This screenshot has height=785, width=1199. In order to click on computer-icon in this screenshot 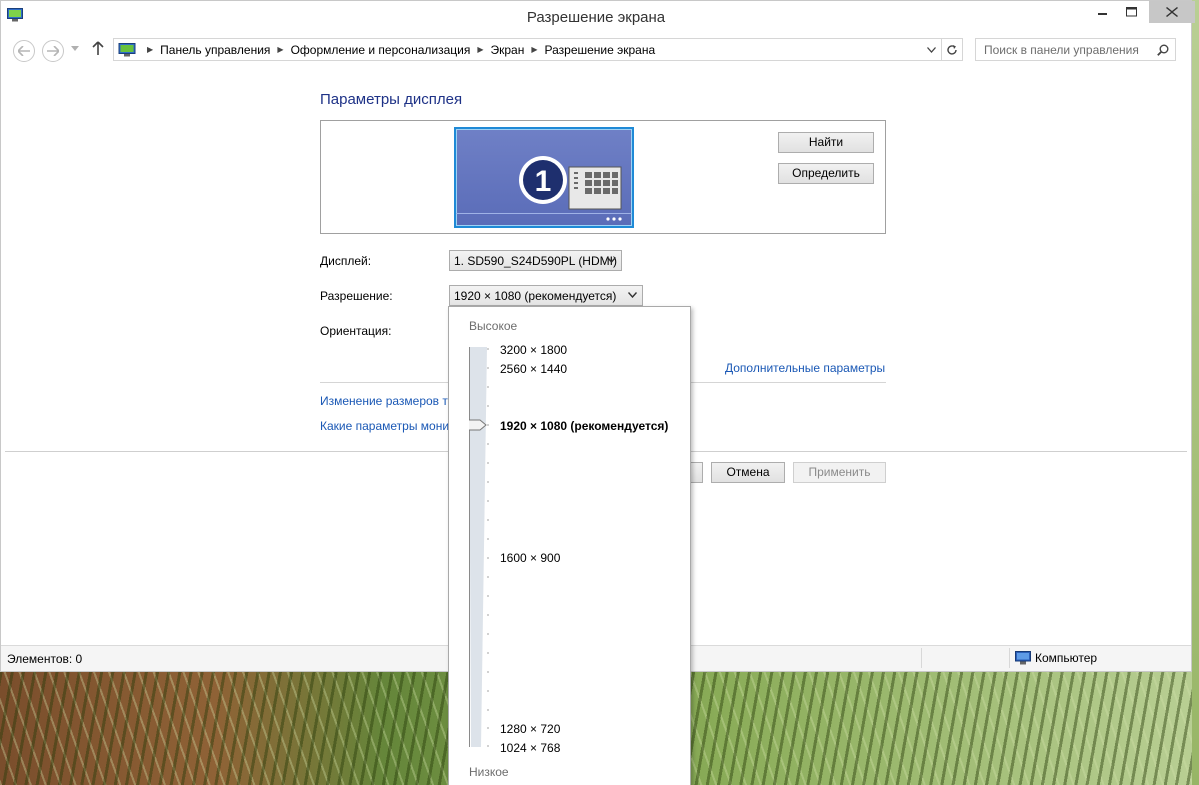, I will do `click(1023, 658)`.